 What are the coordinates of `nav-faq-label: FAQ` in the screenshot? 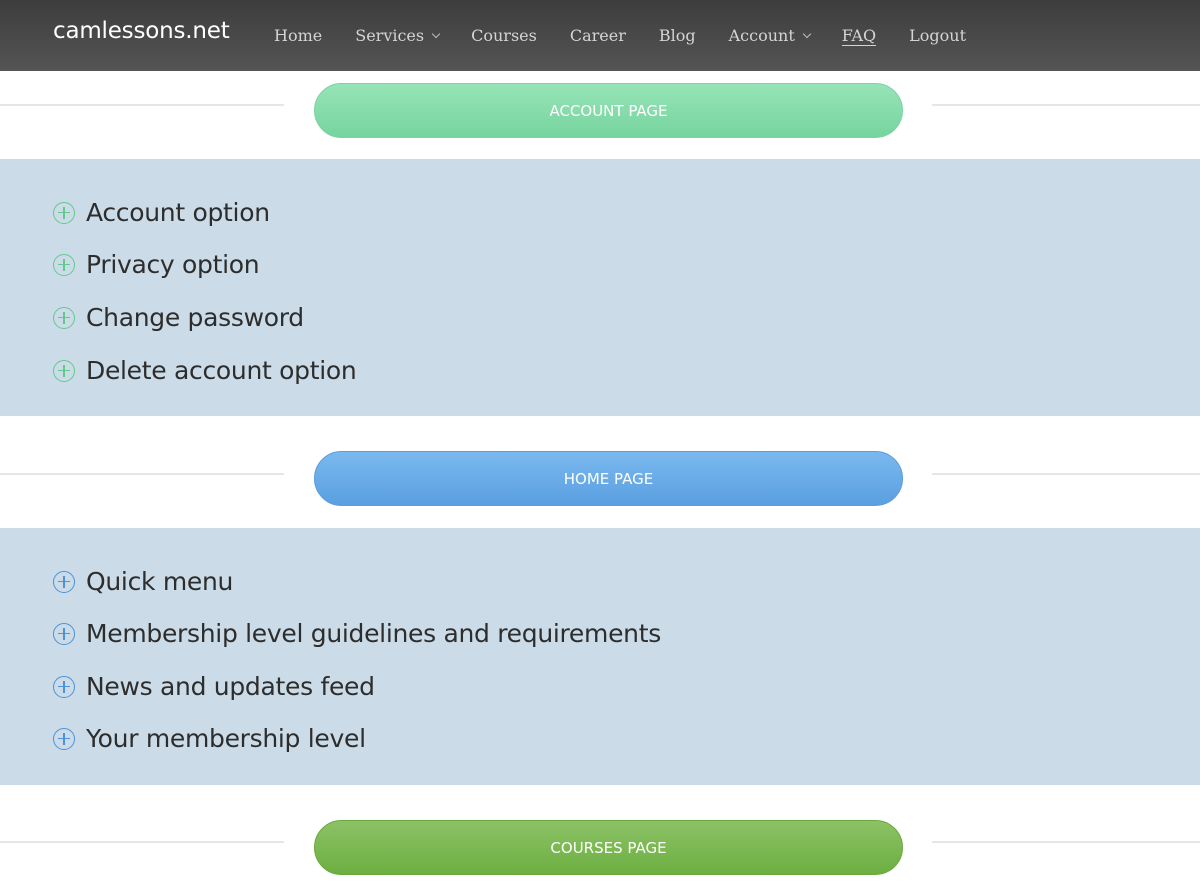 It's located at (859, 35).